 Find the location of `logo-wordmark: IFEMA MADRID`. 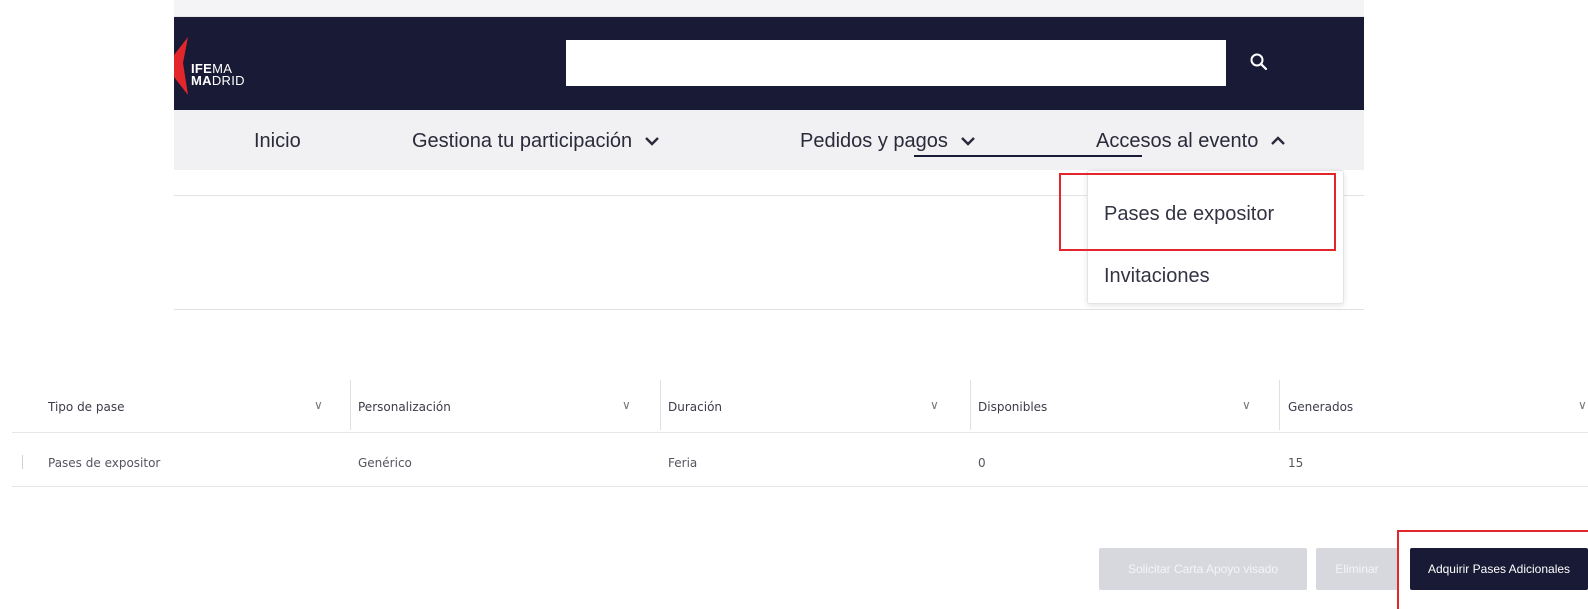

logo-wordmark: IFEMA MADRID is located at coordinates (218, 75).